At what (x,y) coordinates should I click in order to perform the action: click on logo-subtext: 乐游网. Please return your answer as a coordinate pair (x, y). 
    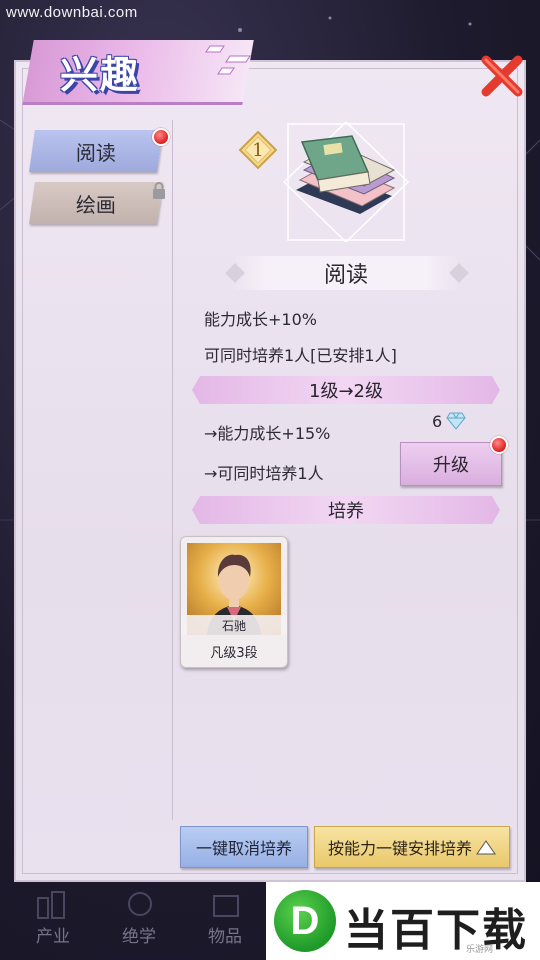
    Looking at the image, I should click on (480, 950).